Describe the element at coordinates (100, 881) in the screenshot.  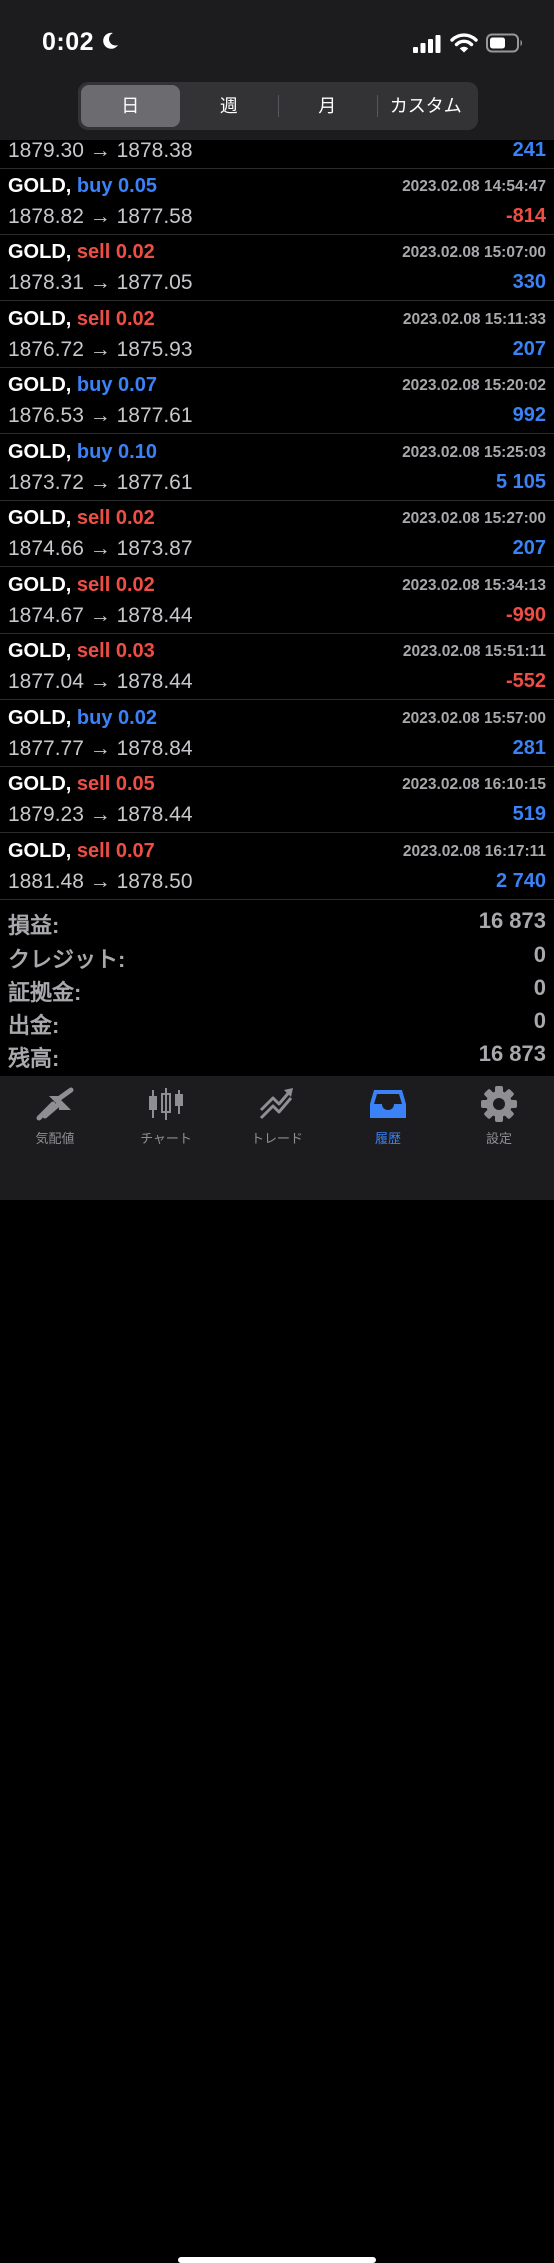
I see `trade-prices: 1881.48 → 1878.50` at that location.